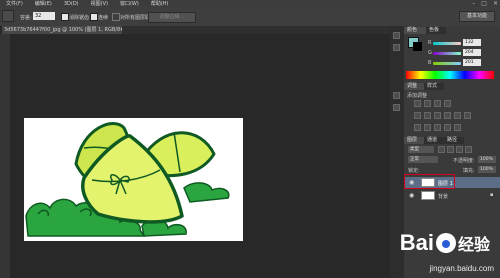 Image resolution: width=500 pixels, height=278 pixels. What do you see at coordinates (160, 3) in the screenshot?
I see `menu-help: 帮助(H)` at bounding box center [160, 3].